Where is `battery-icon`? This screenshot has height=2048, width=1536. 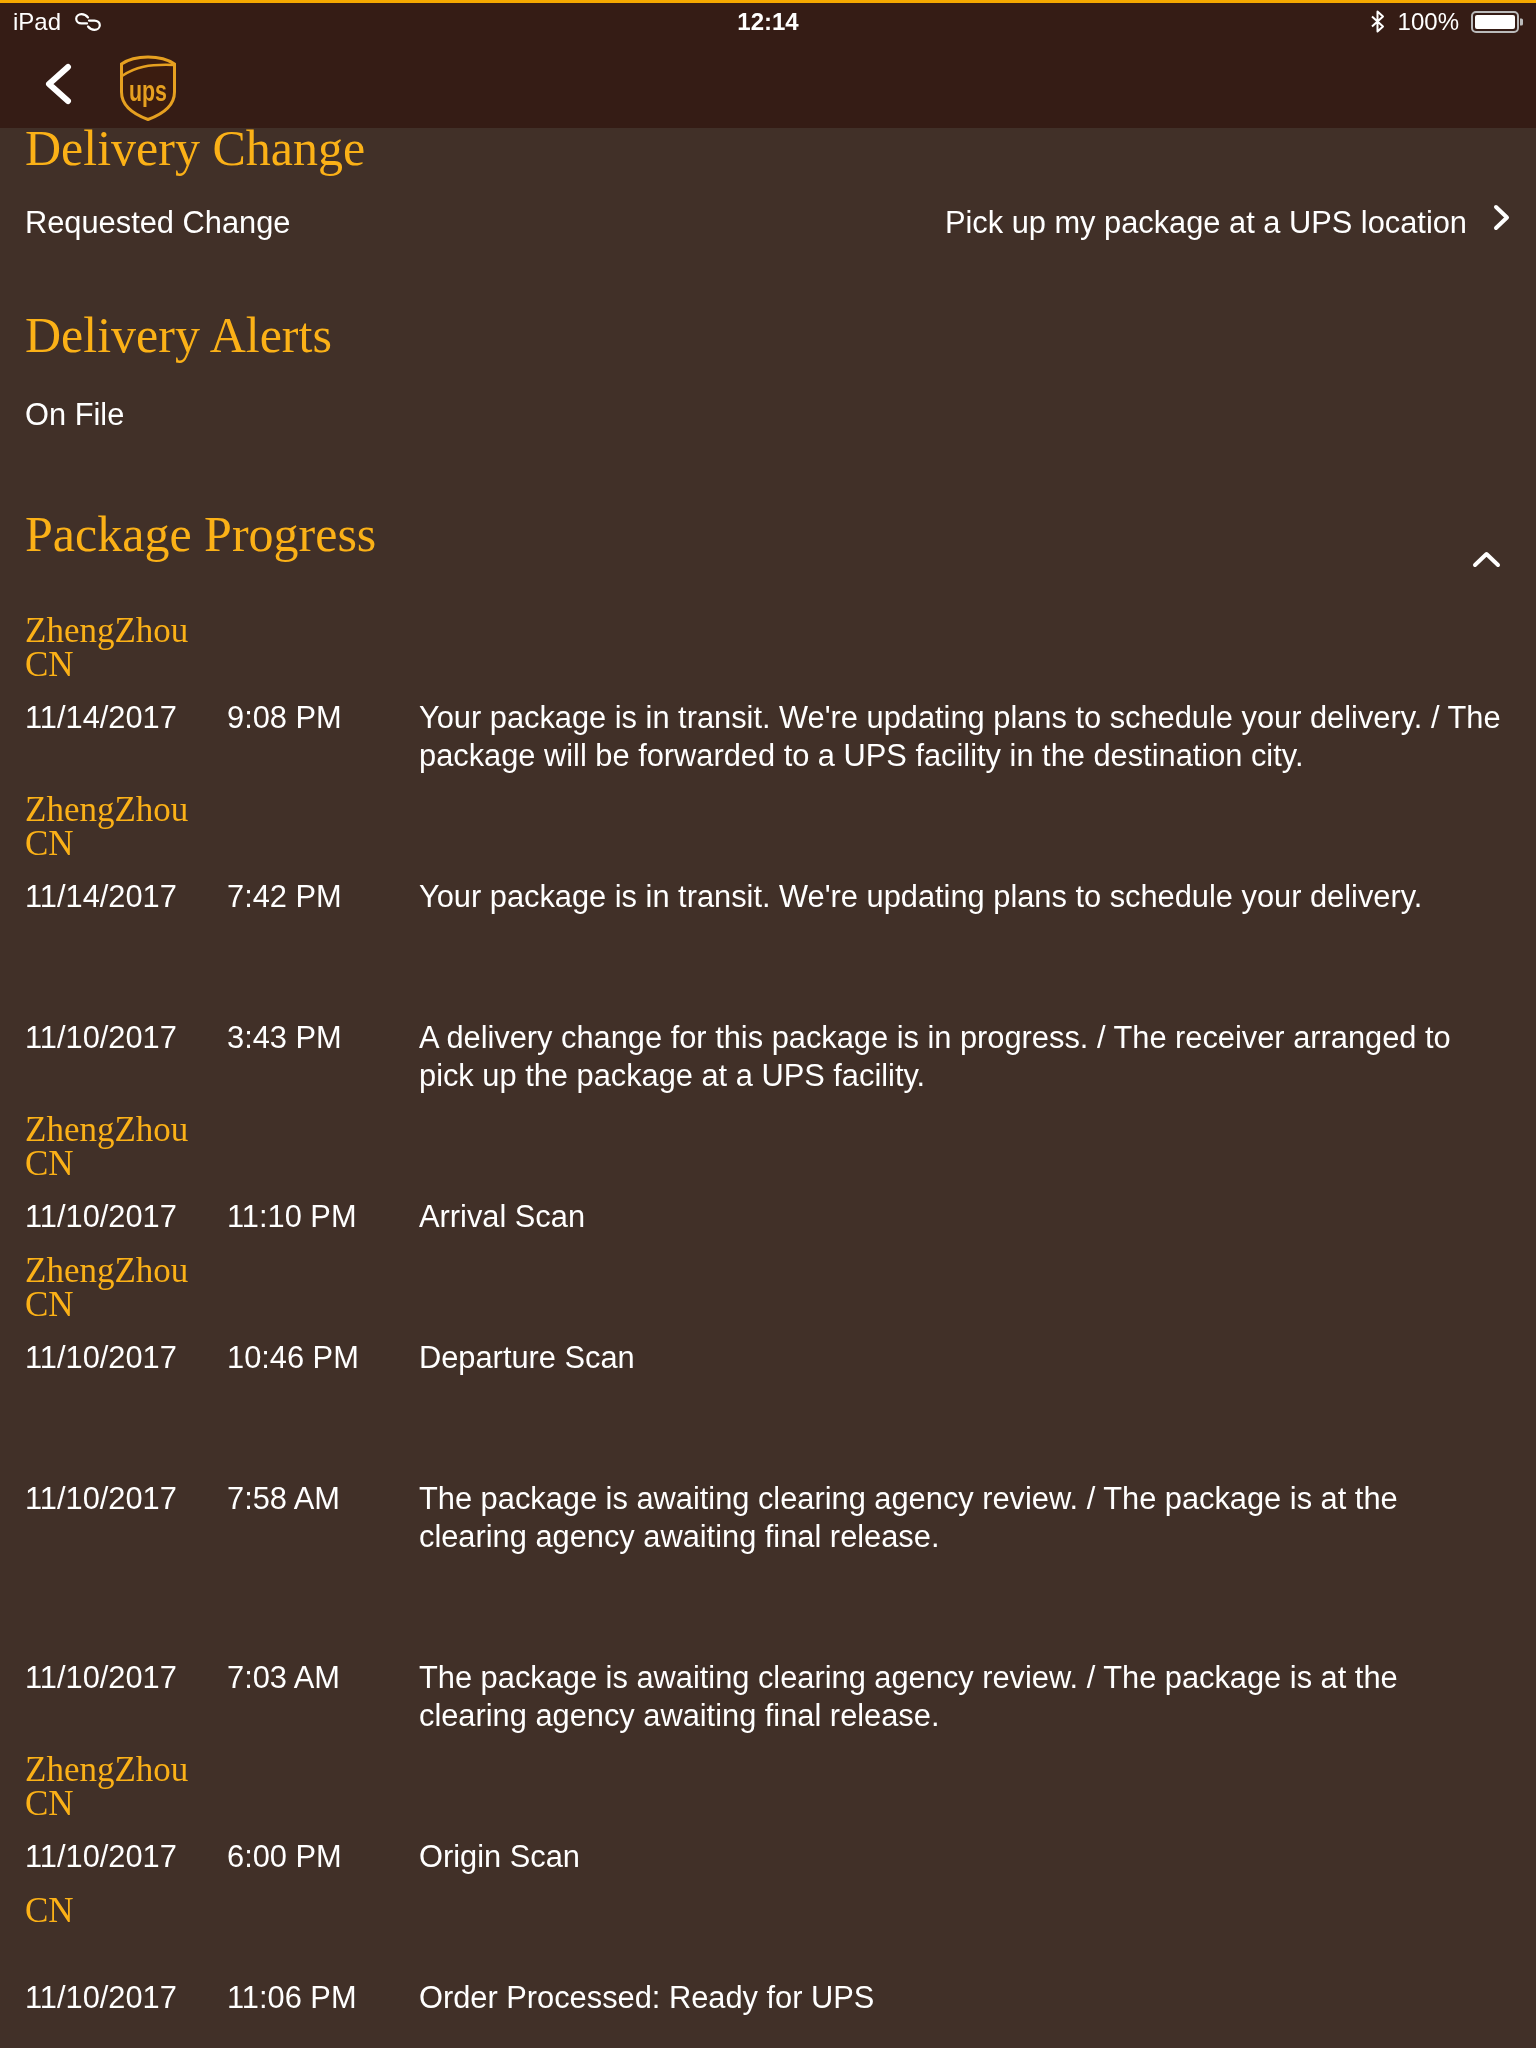 battery-icon is located at coordinates (1497, 21).